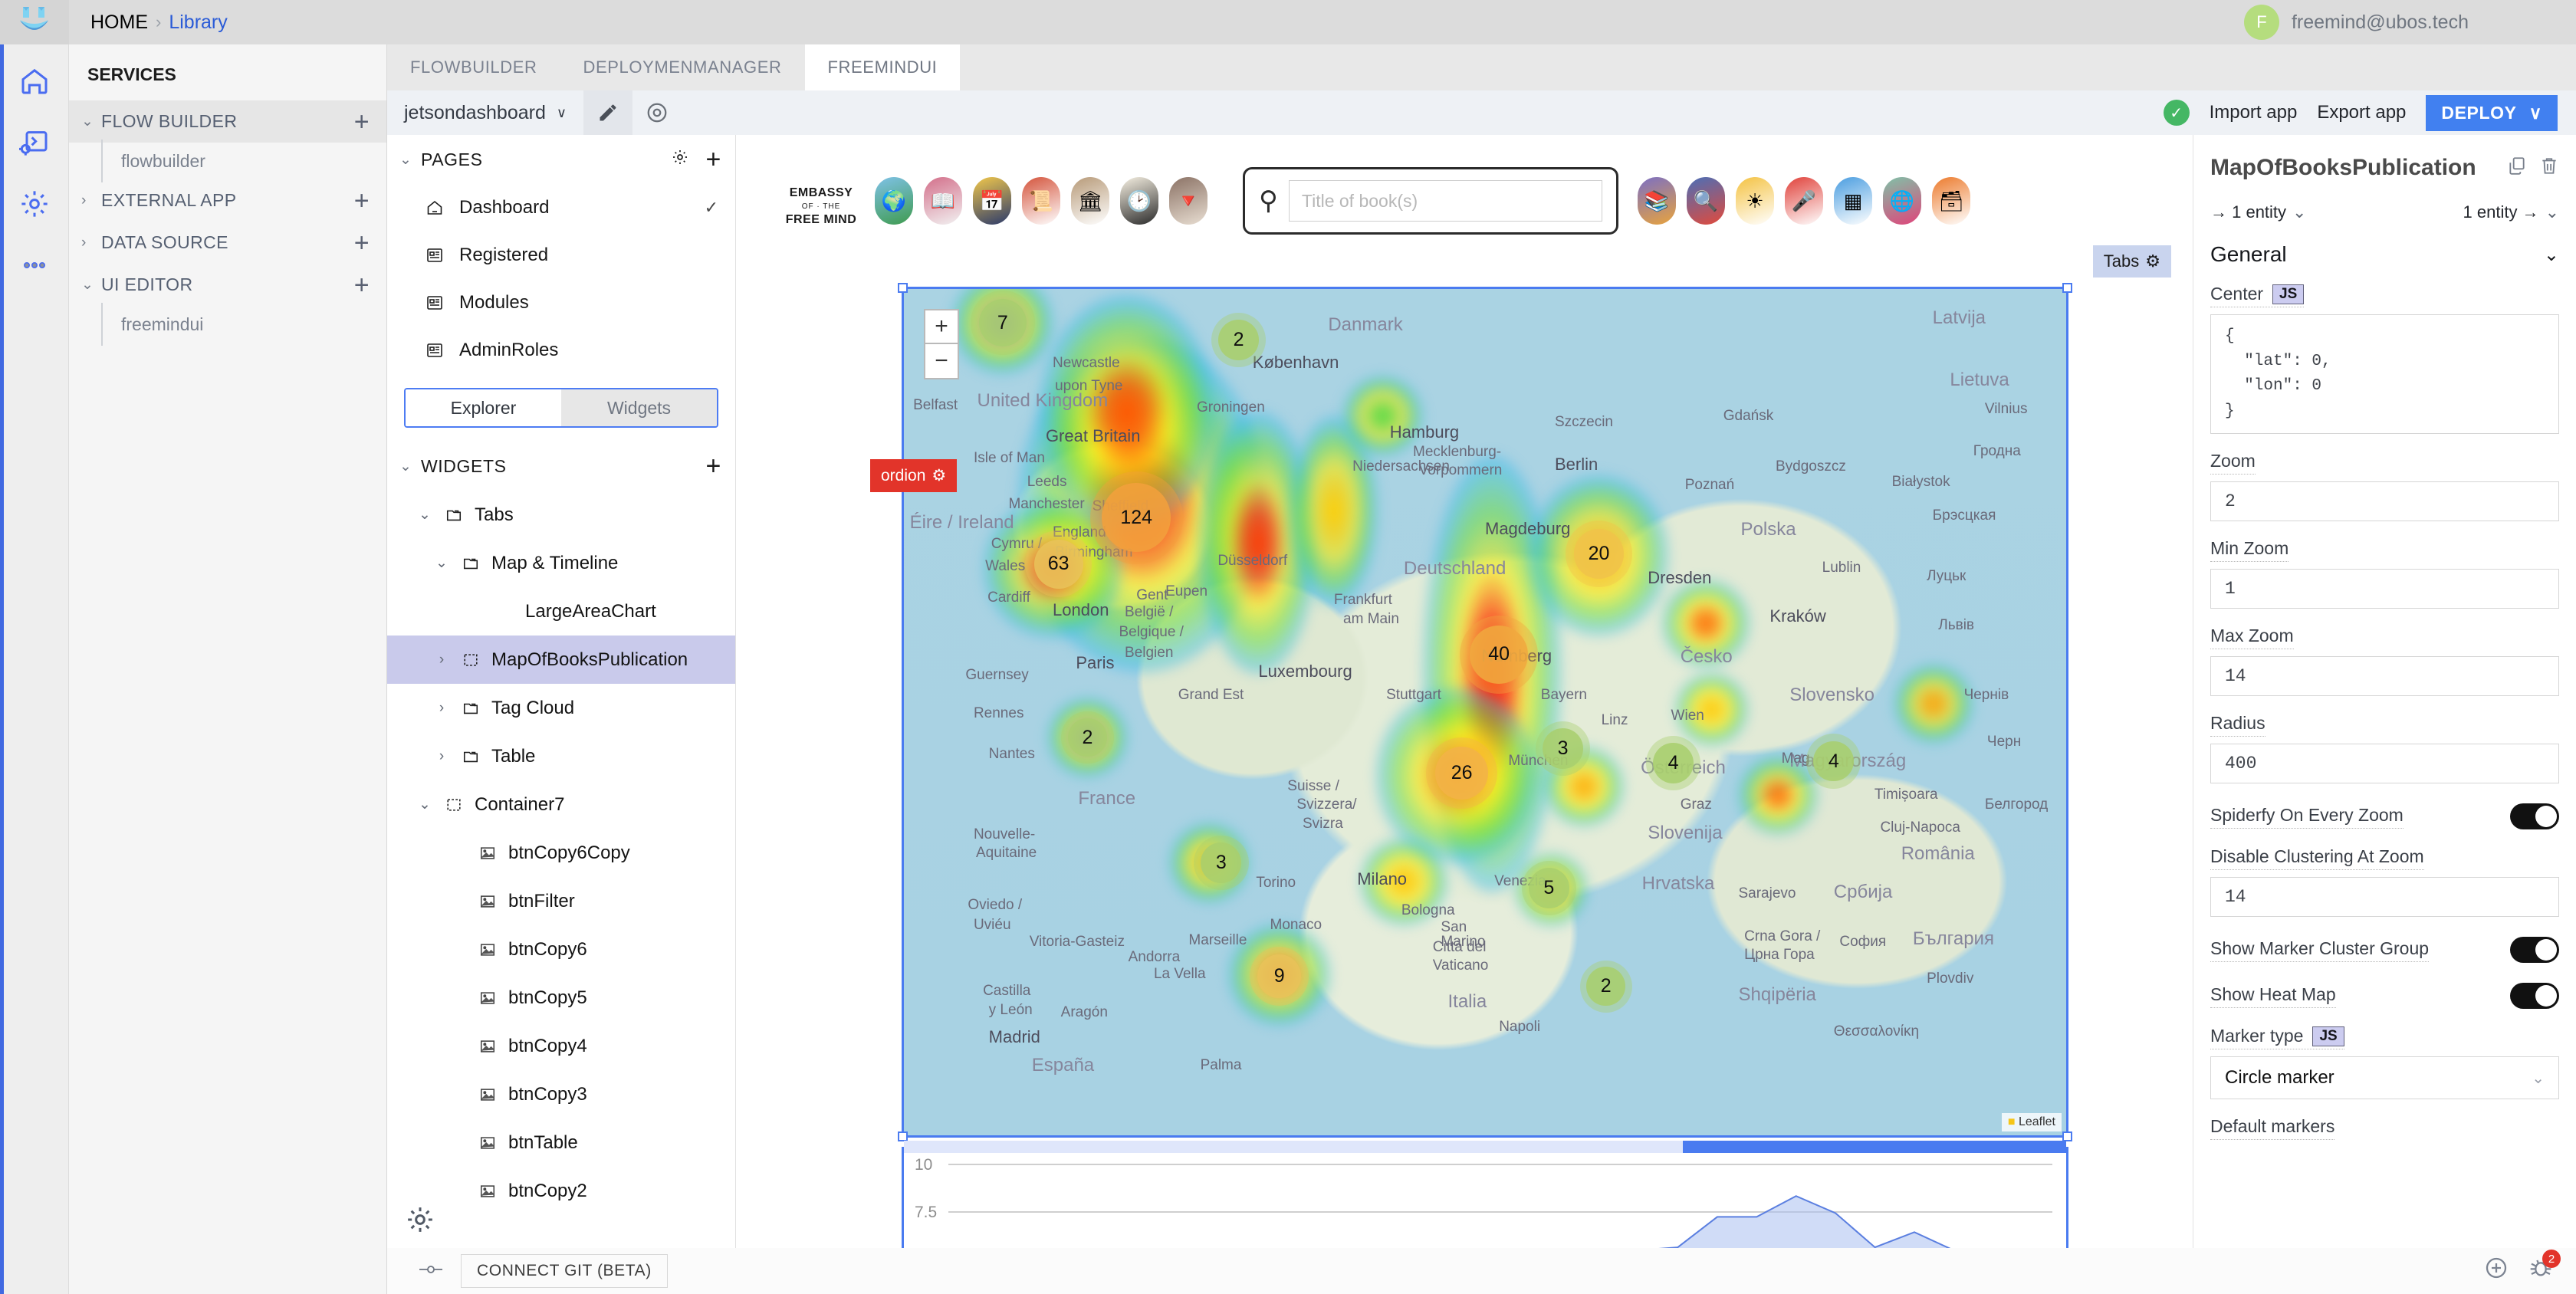  I want to click on field-value: 1, so click(2385, 589).